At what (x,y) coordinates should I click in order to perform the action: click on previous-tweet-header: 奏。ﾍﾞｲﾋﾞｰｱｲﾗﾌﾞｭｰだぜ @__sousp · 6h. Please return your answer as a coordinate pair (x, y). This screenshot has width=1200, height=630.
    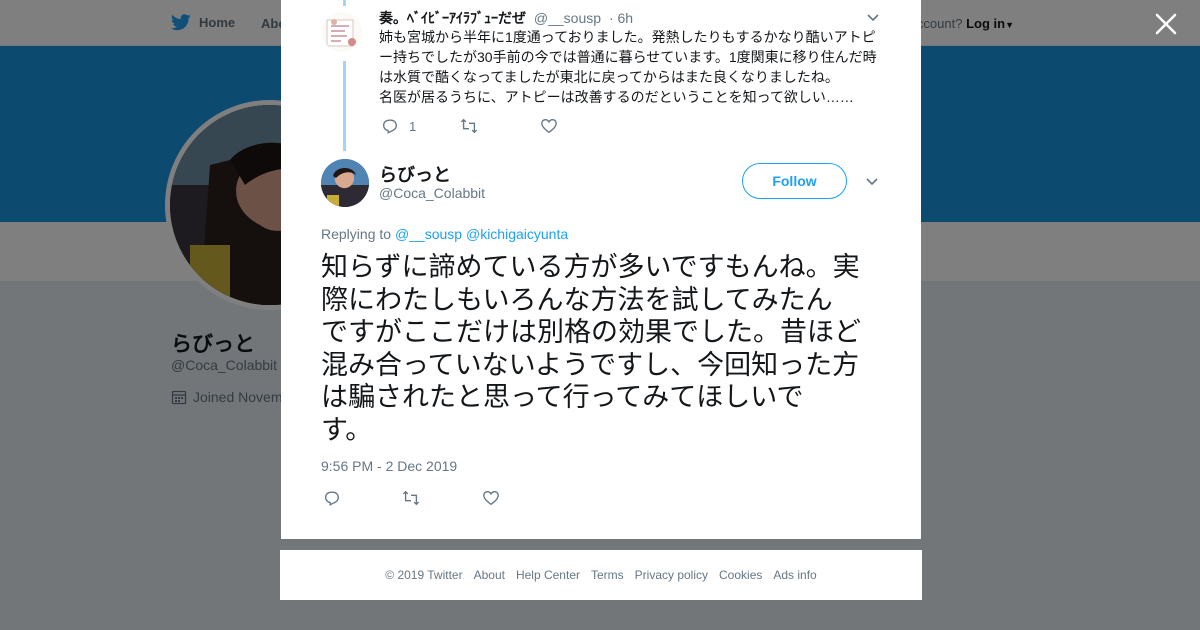
    Looking at the image, I should click on (506, 18).